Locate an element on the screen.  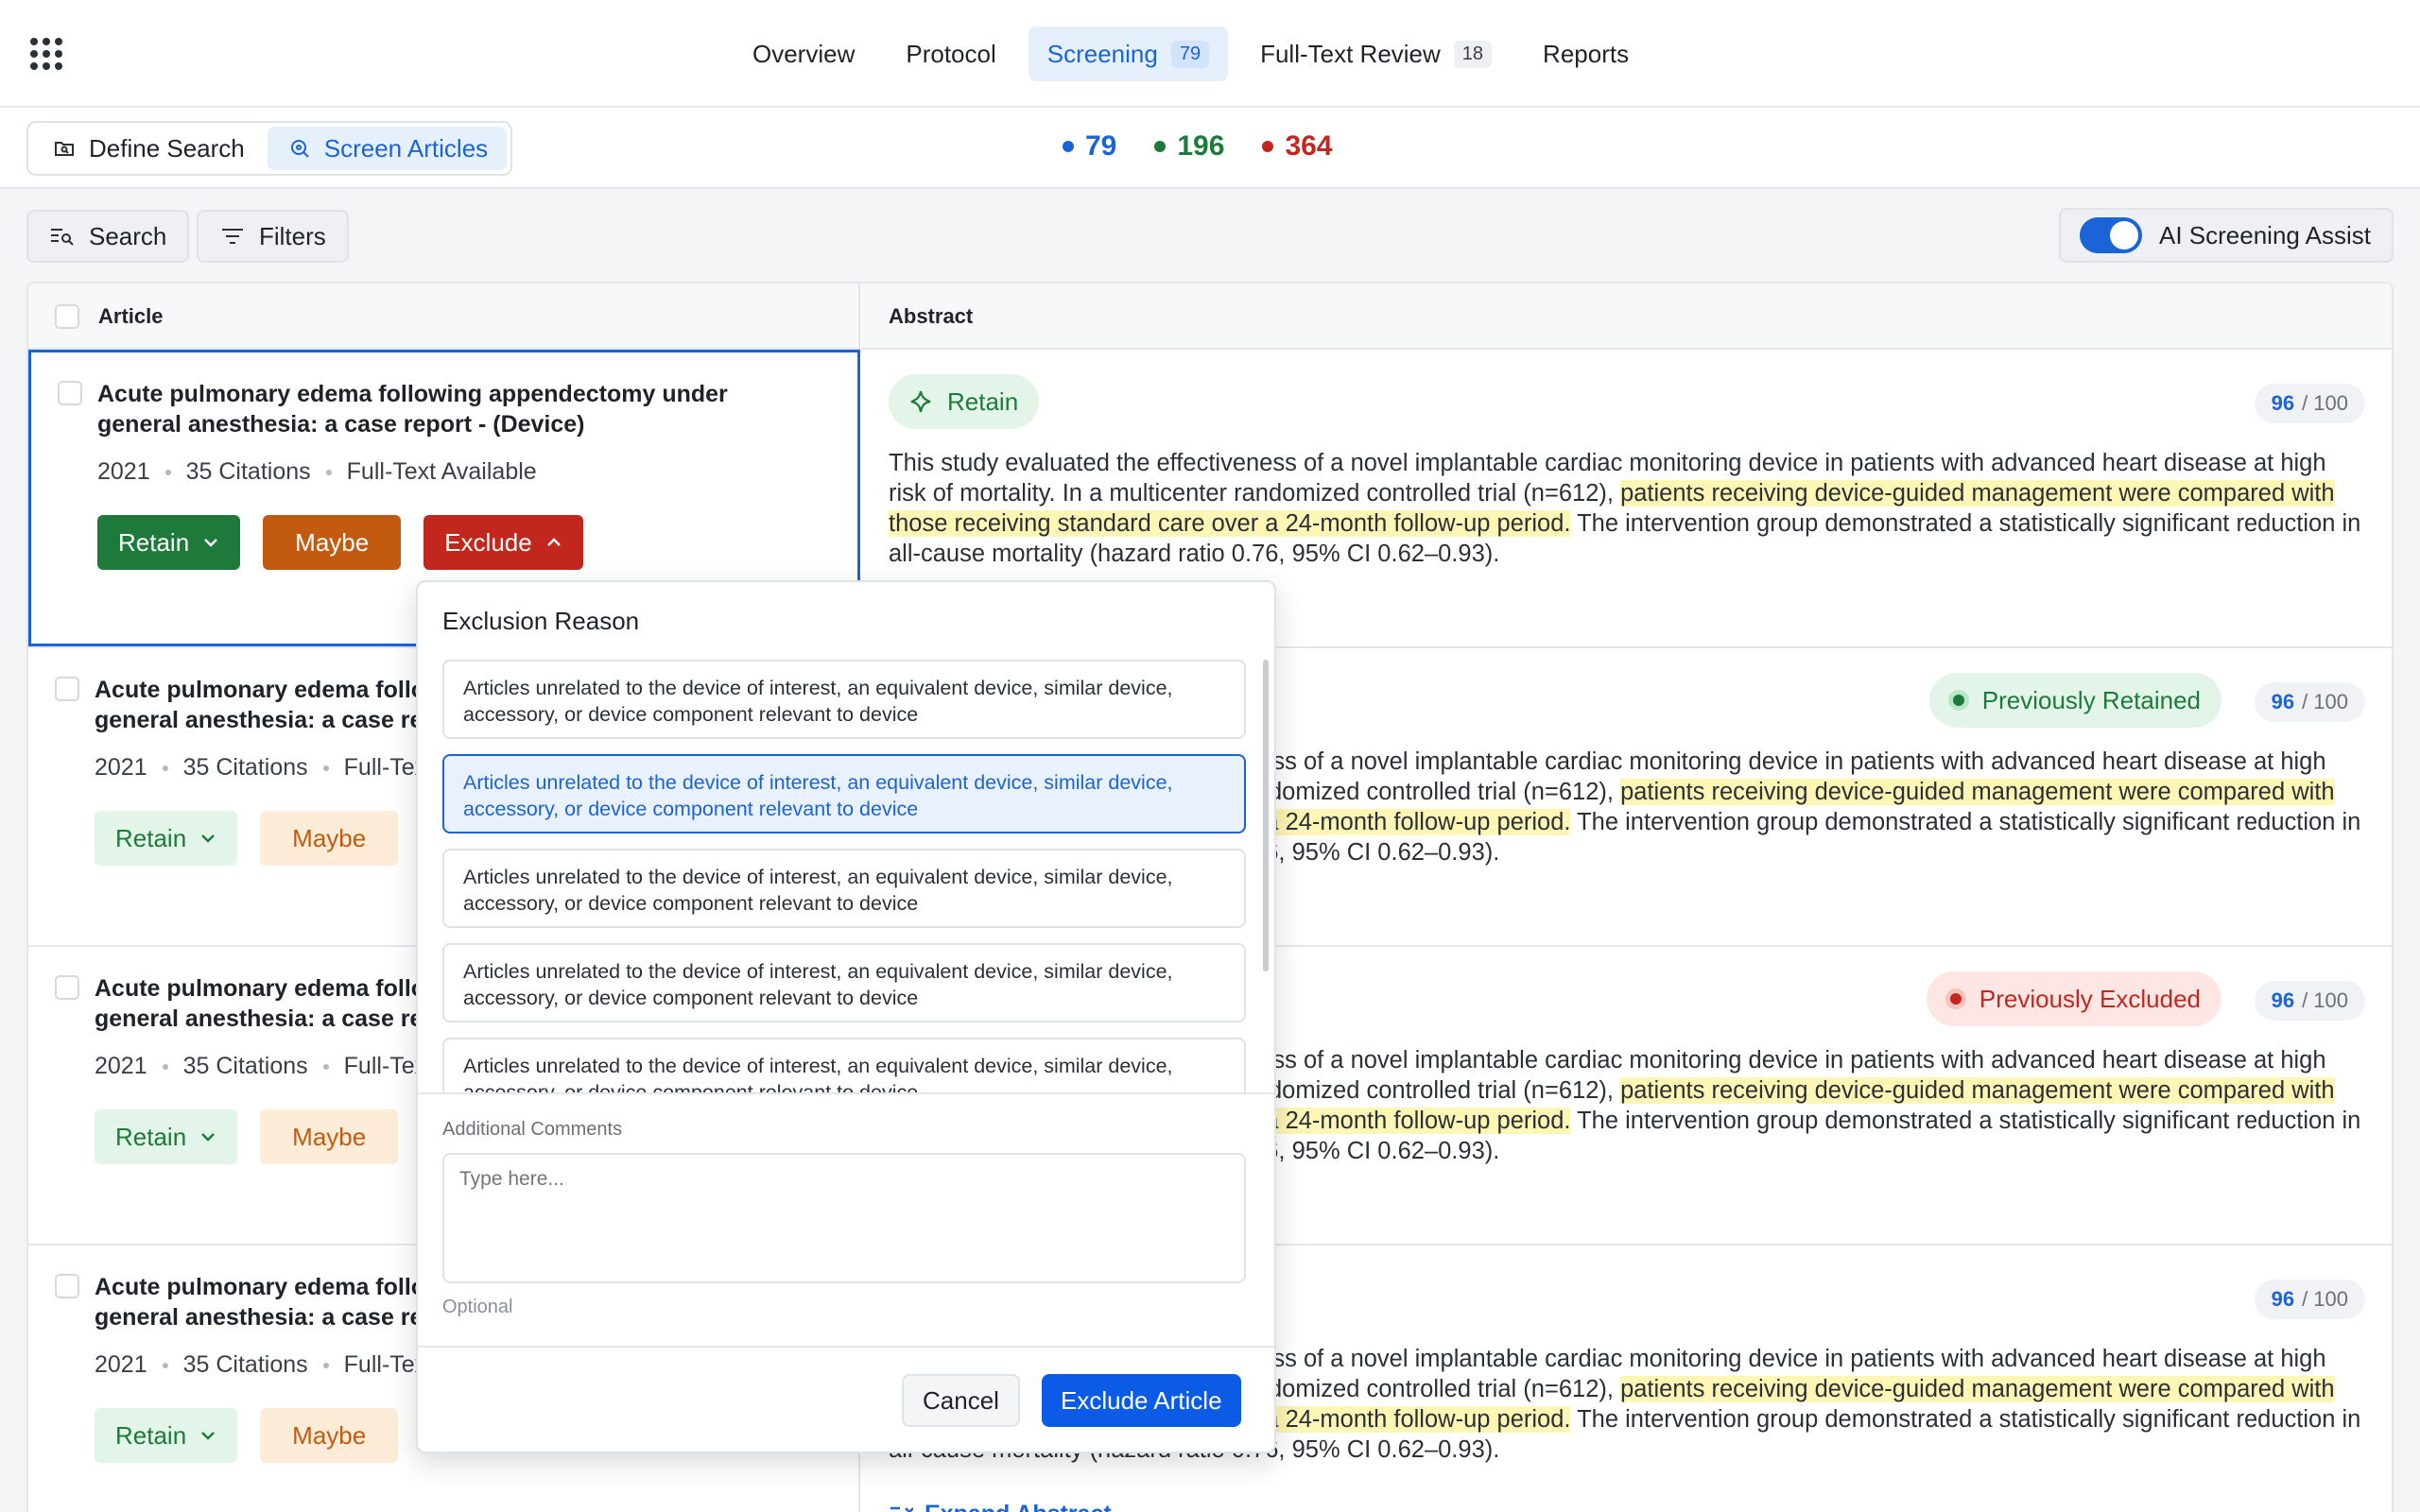
define-search-tab: Define Search is located at coordinates (148, 148).